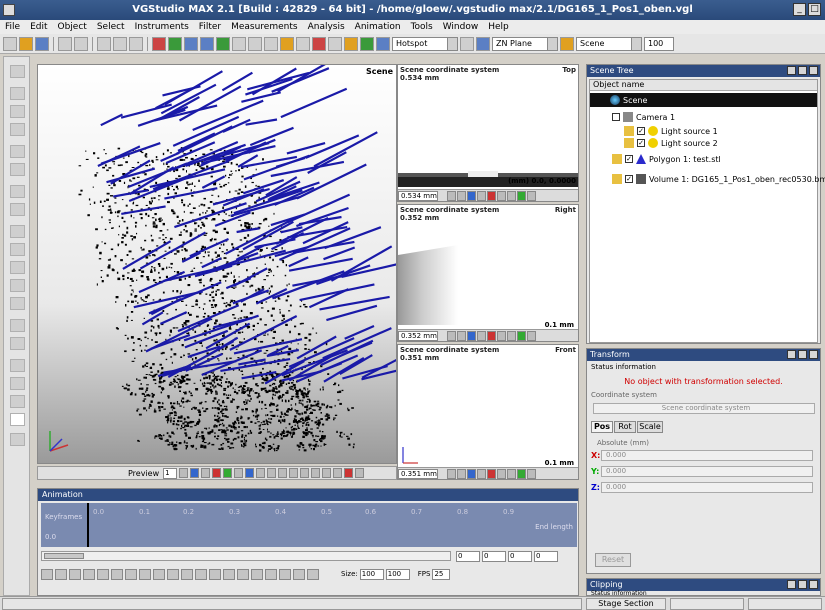  What do you see at coordinates (257, 574) in the screenshot?
I see `key-options-button` at bounding box center [257, 574].